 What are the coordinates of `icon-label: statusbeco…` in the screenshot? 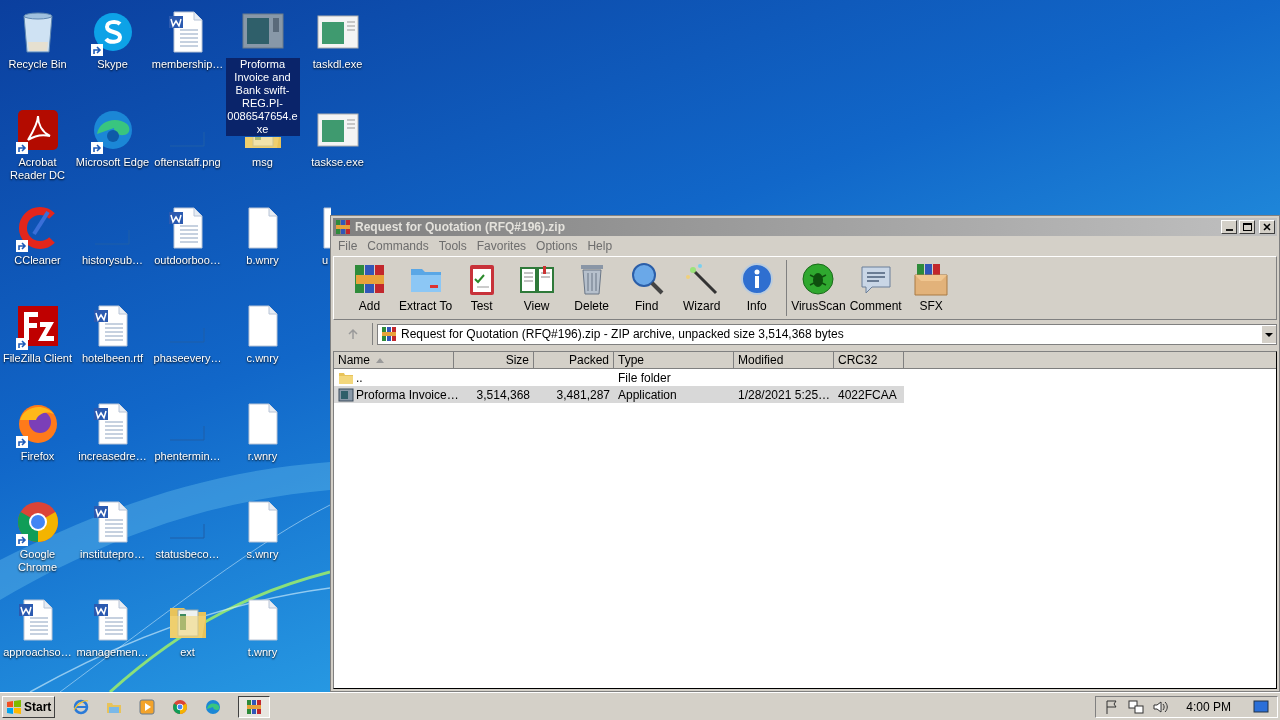 It's located at (187, 554).